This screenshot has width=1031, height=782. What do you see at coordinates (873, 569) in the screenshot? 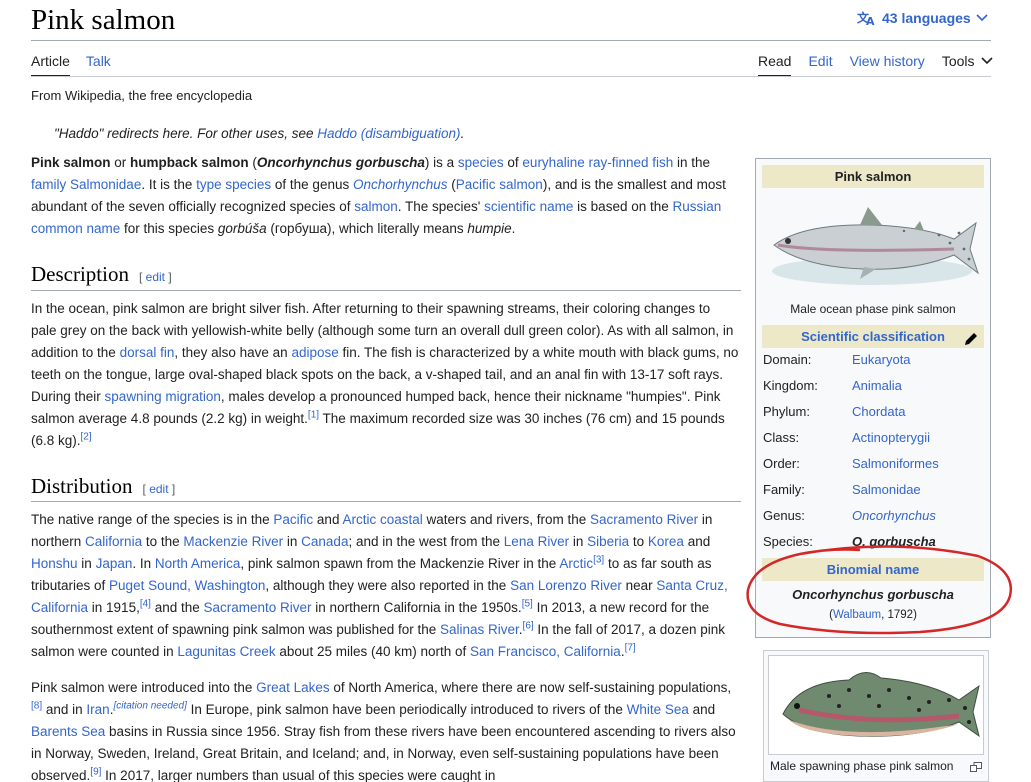
I see `binomial-name-header: Binomial name` at bounding box center [873, 569].